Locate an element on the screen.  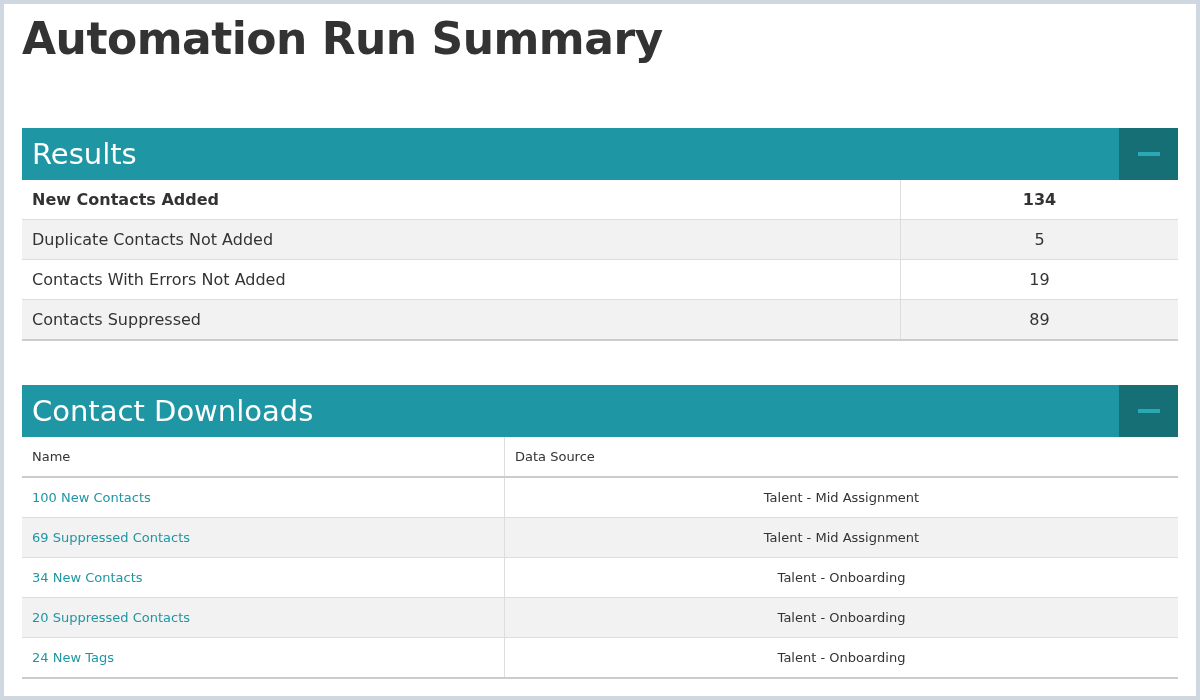
download-link: 20 Suppressed Contacts is located at coordinates (111, 617).